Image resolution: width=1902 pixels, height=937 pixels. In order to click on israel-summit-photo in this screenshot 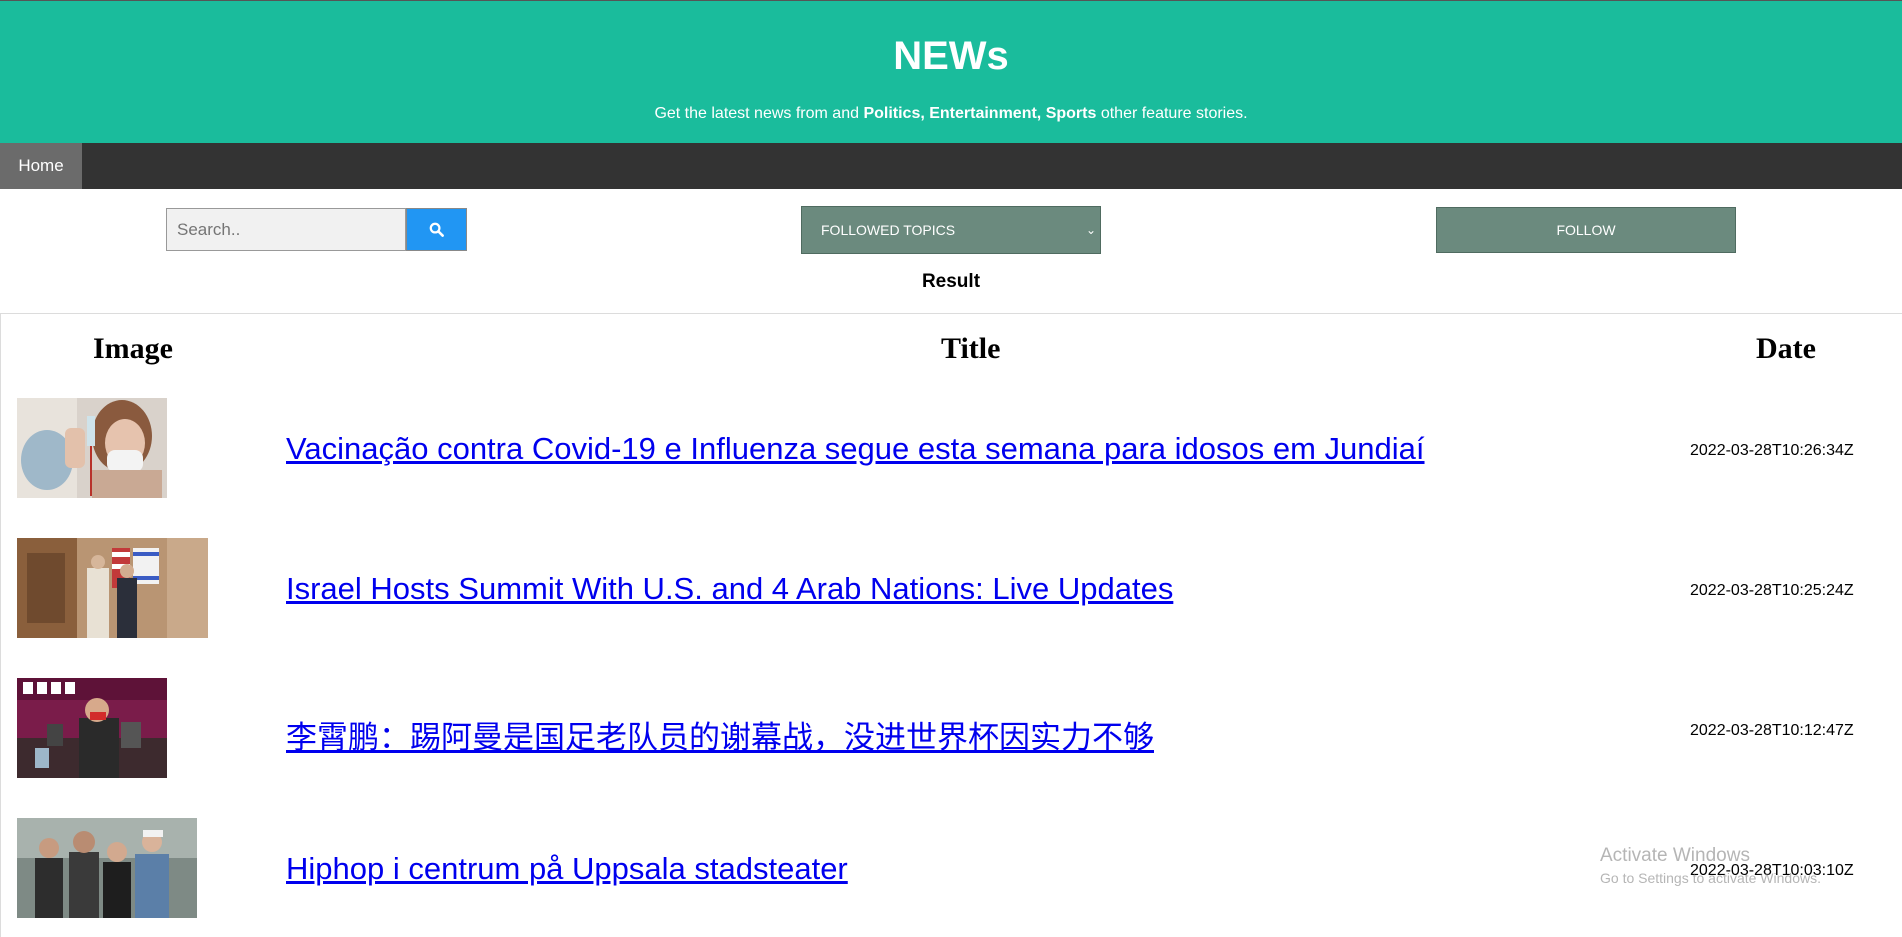, I will do `click(112, 588)`.